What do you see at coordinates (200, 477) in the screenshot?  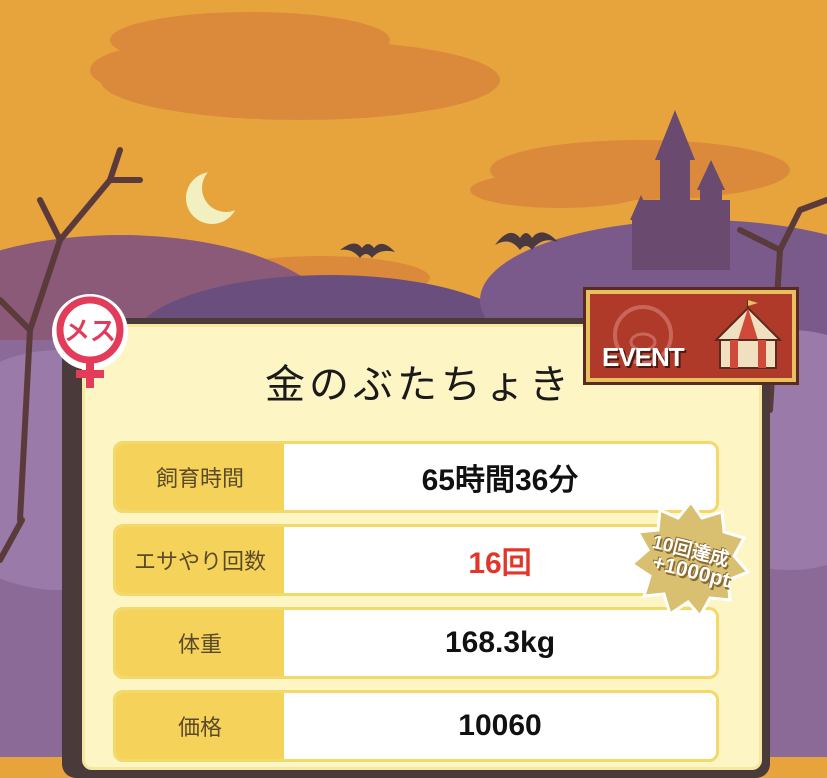 I see `stat-label: 飼育時間` at bounding box center [200, 477].